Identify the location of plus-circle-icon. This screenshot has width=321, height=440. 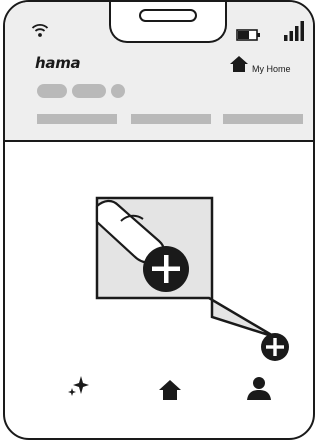
(166, 269).